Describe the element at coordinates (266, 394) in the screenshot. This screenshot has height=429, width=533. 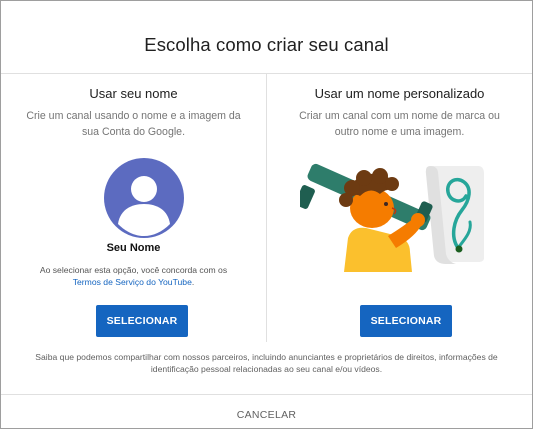
I see `footer-divider` at that location.